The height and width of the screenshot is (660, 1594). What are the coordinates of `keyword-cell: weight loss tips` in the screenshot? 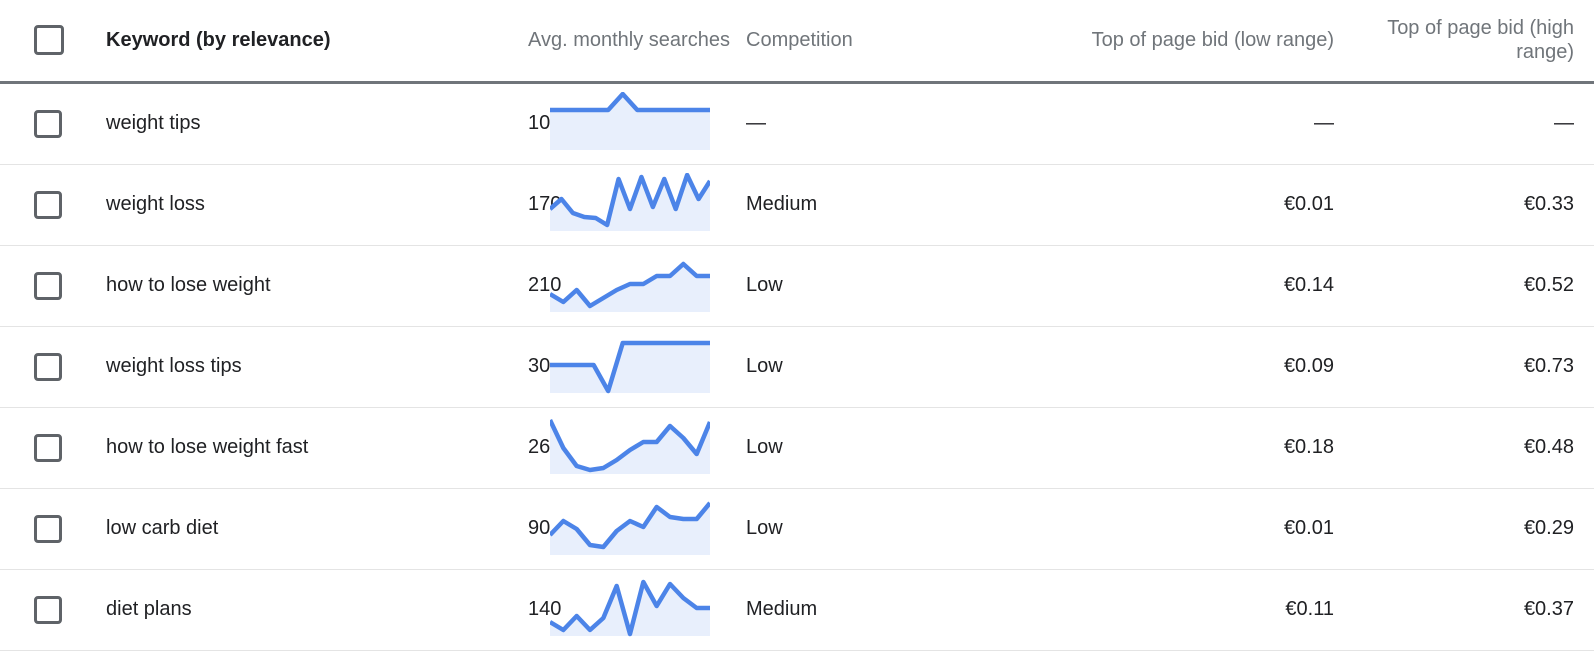 It's located at (316, 367).